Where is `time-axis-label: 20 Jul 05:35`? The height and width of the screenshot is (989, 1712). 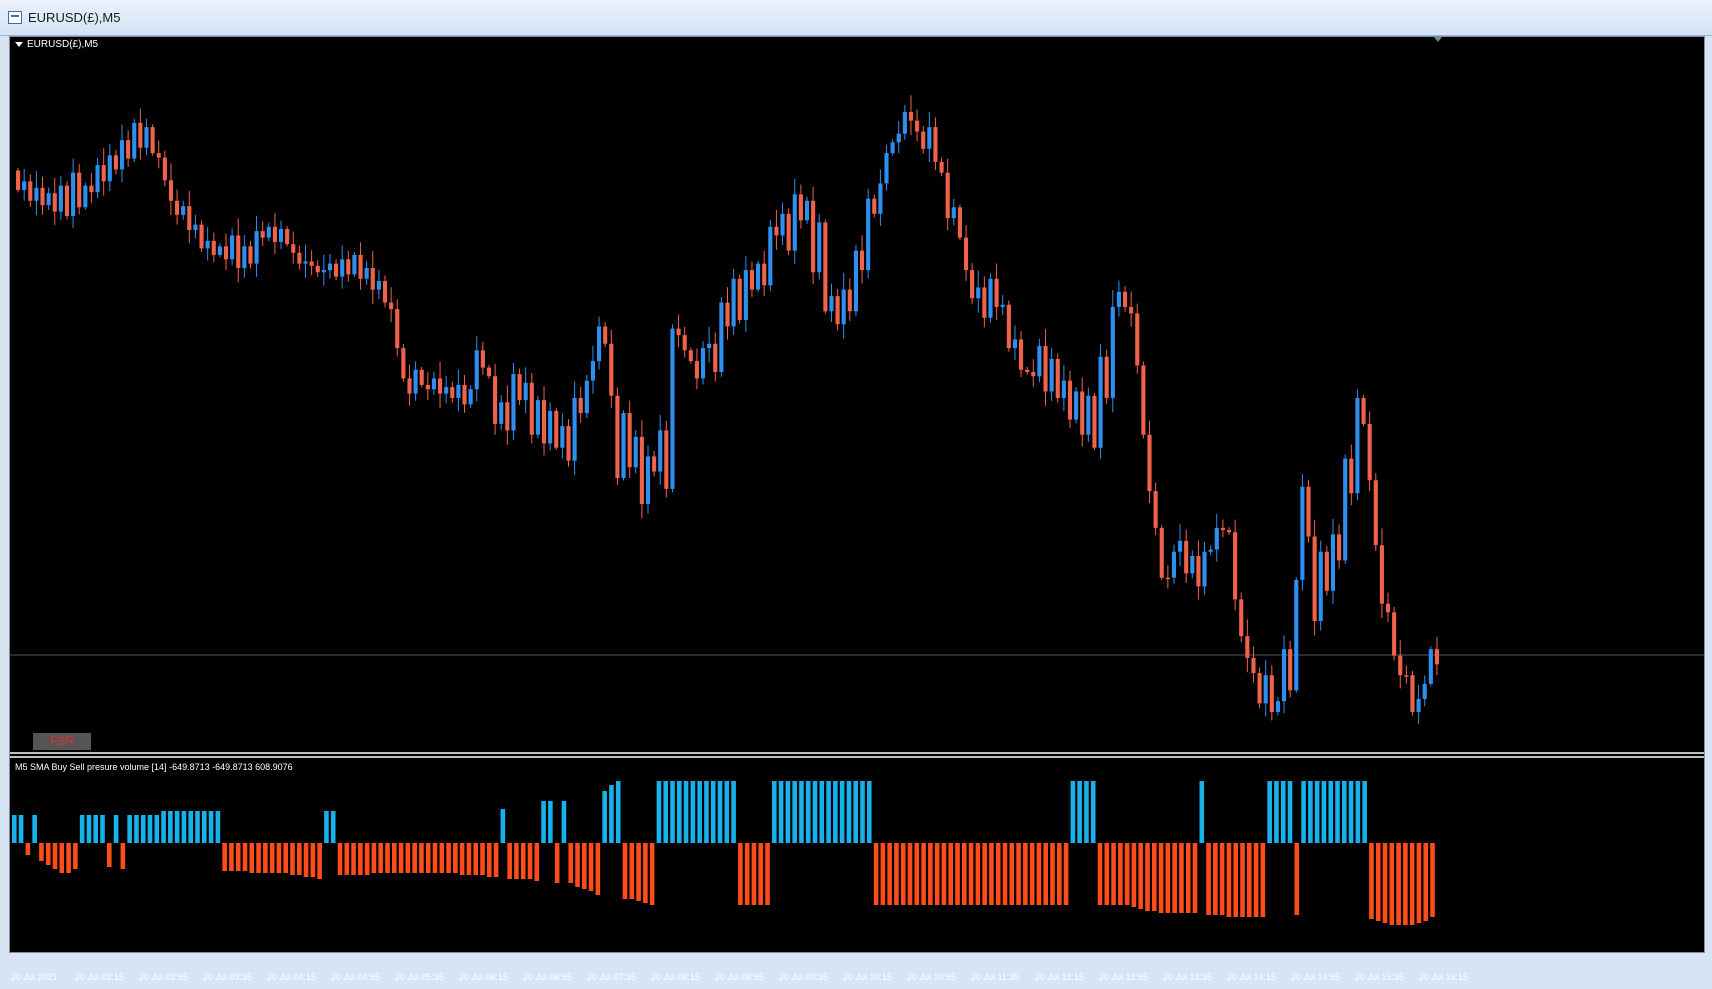 time-axis-label: 20 Jul 05:35 is located at coordinates (420, 977).